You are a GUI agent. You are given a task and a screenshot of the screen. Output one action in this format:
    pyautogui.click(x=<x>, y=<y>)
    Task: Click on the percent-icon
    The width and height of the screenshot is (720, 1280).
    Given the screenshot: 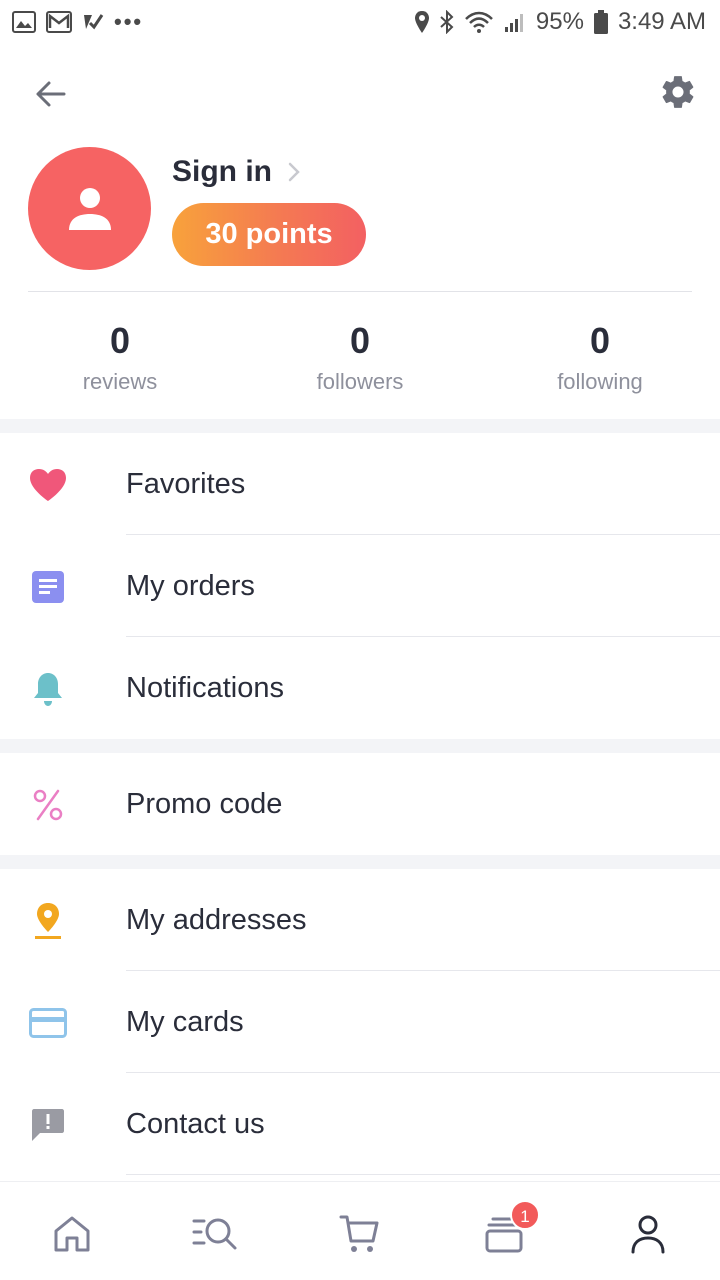 What is the action you would take?
    pyautogui.click(x=48, y=805)
    